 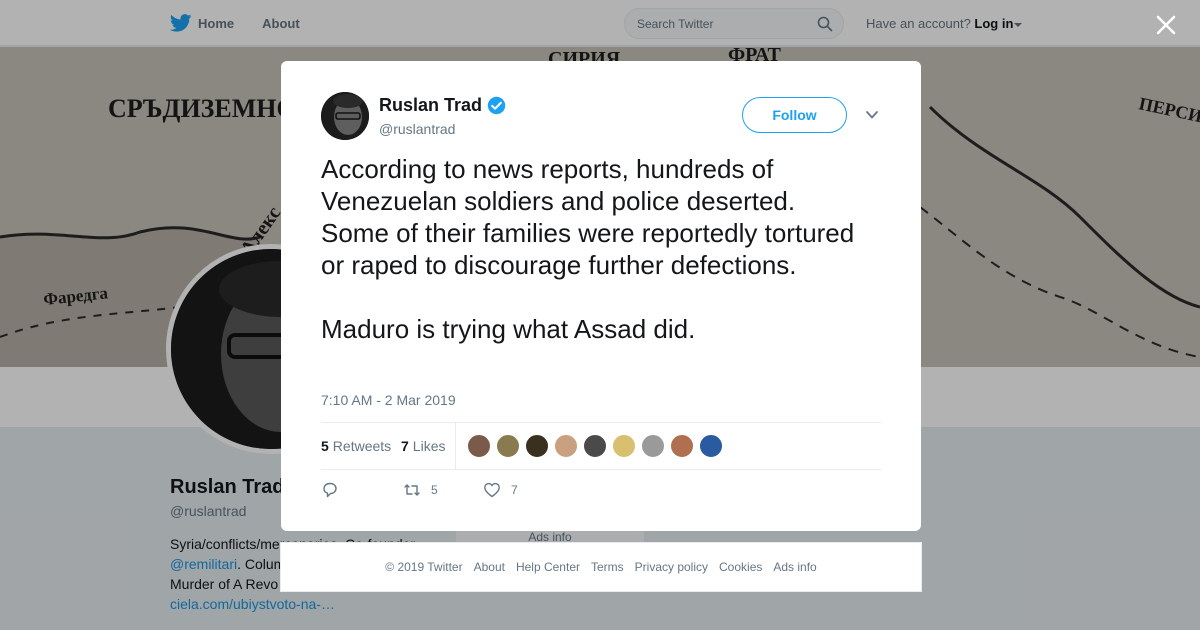 I want to click on stats-divider, so click(x=455, y=446).